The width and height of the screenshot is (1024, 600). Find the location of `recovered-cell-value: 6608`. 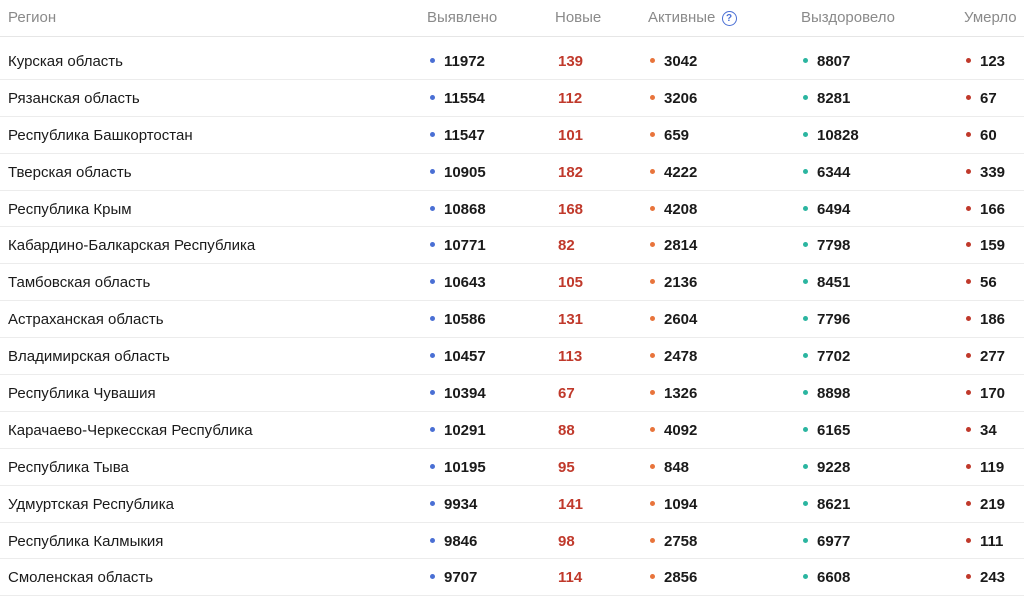

recovered-cell-value: 6608 is located at coordinates (834, 578).